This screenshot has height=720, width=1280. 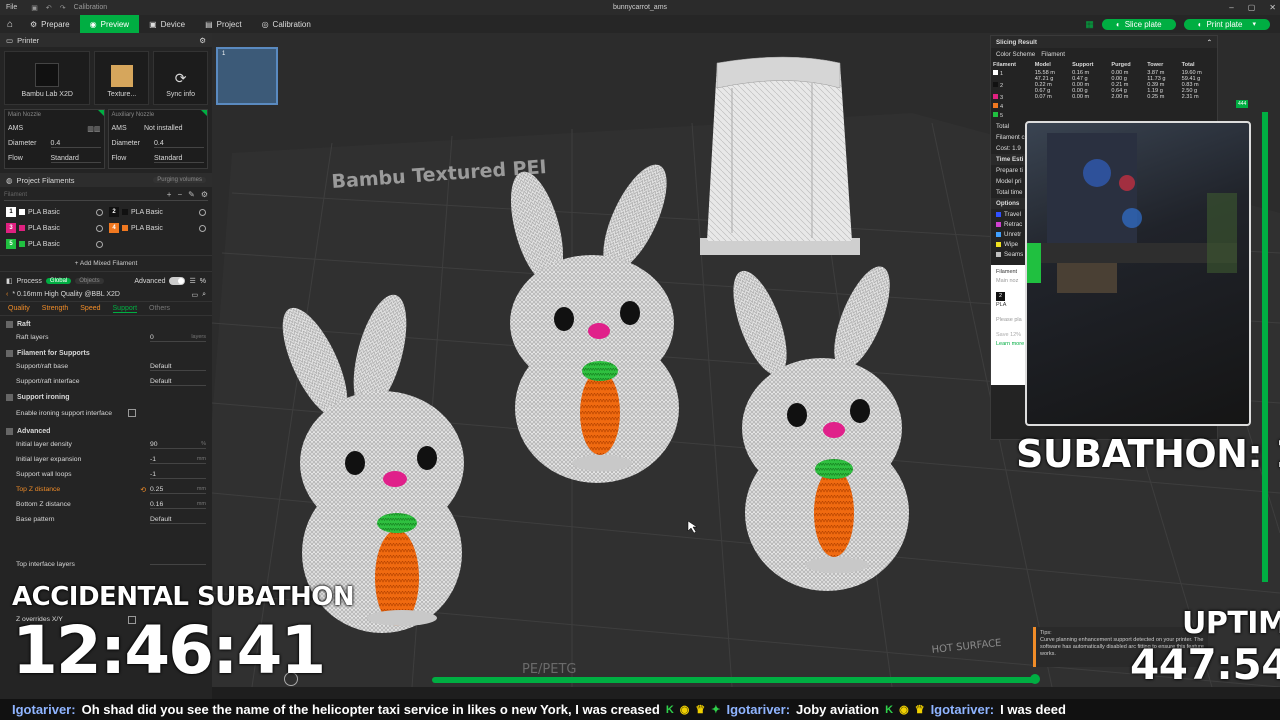 What do you see at coordinates (178, 505) in the screenshot?
I see `bottom-z-distance-input: 0.16 mm` at bounding box center [178, 505].